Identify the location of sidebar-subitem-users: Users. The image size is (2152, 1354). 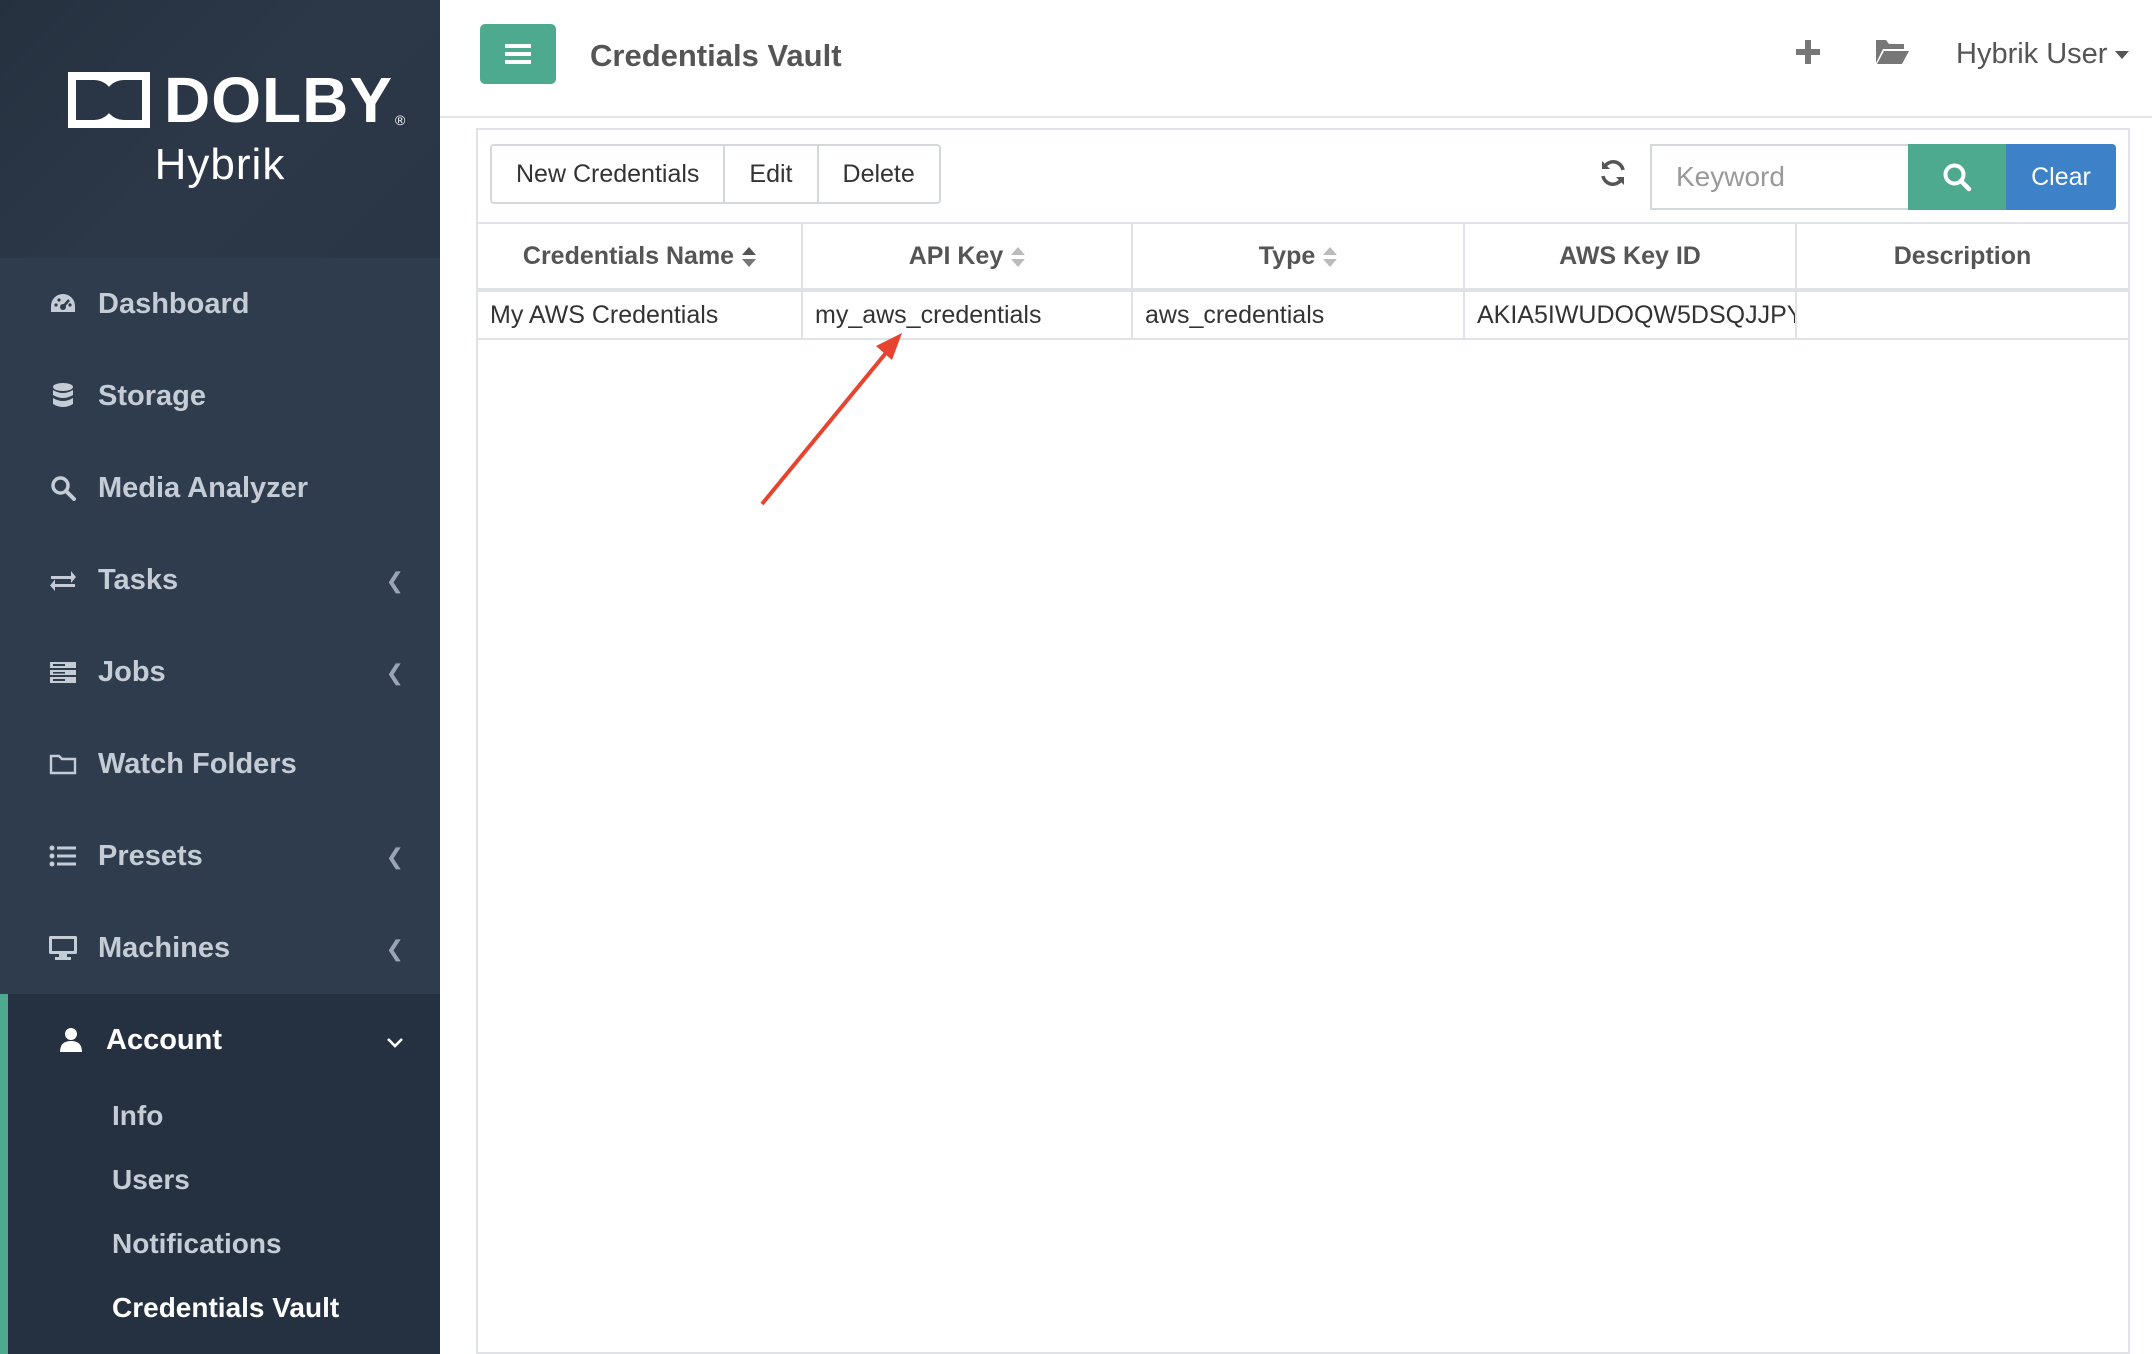
(151, 1180).